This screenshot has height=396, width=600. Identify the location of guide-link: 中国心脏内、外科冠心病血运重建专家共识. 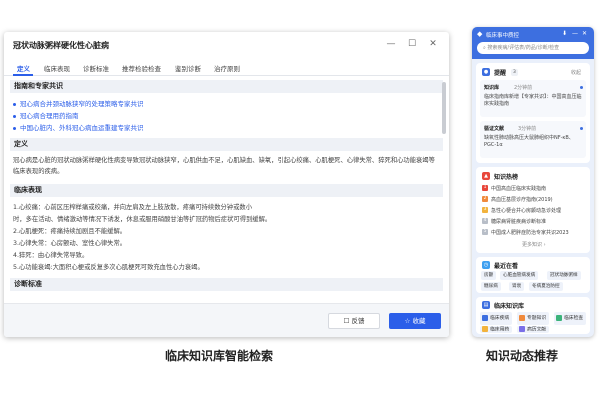
(78, 127).